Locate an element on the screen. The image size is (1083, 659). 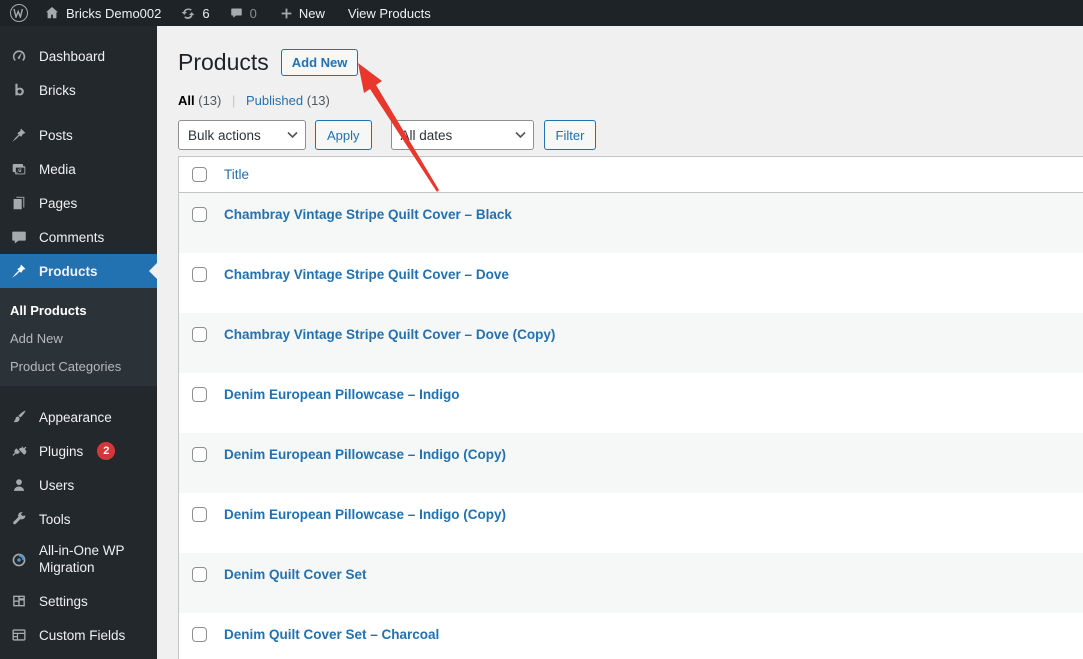
sidebar-item-label: Dashboard is located at coordinates (72, 56).